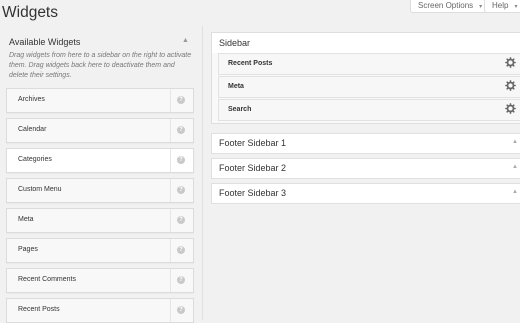 The height and width of the screenshot is (323, 520). What do you see at coordinates (253, 193) in the screenshot?
I see `footer-sidebar-label: Footer Sidebar 3` at bounding box center [253, 193].